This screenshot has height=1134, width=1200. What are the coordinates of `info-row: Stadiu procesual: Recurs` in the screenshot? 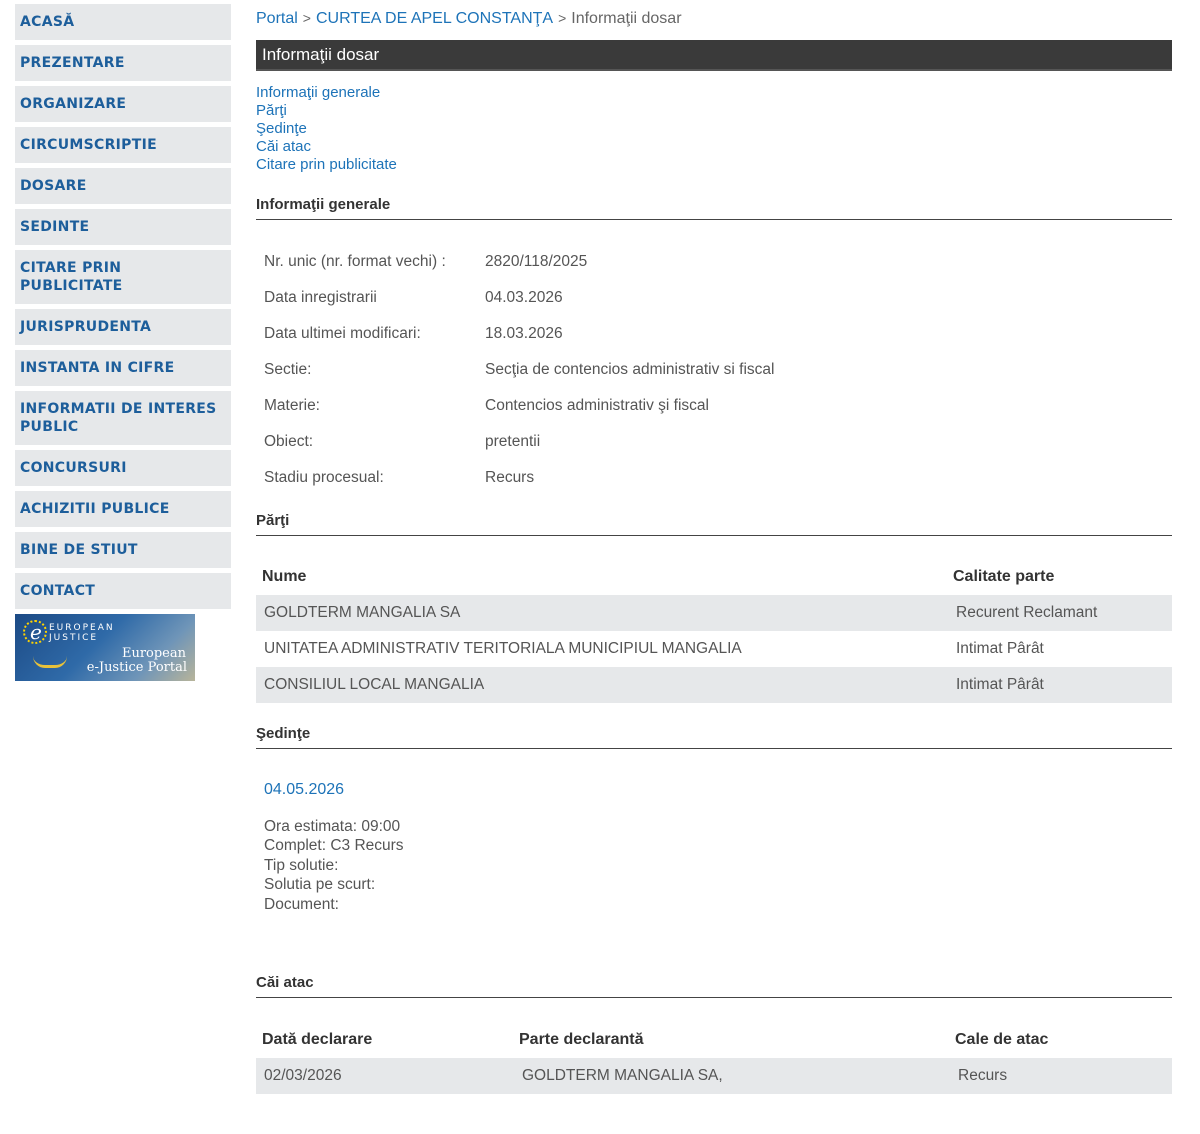 It's located at (714, 478).